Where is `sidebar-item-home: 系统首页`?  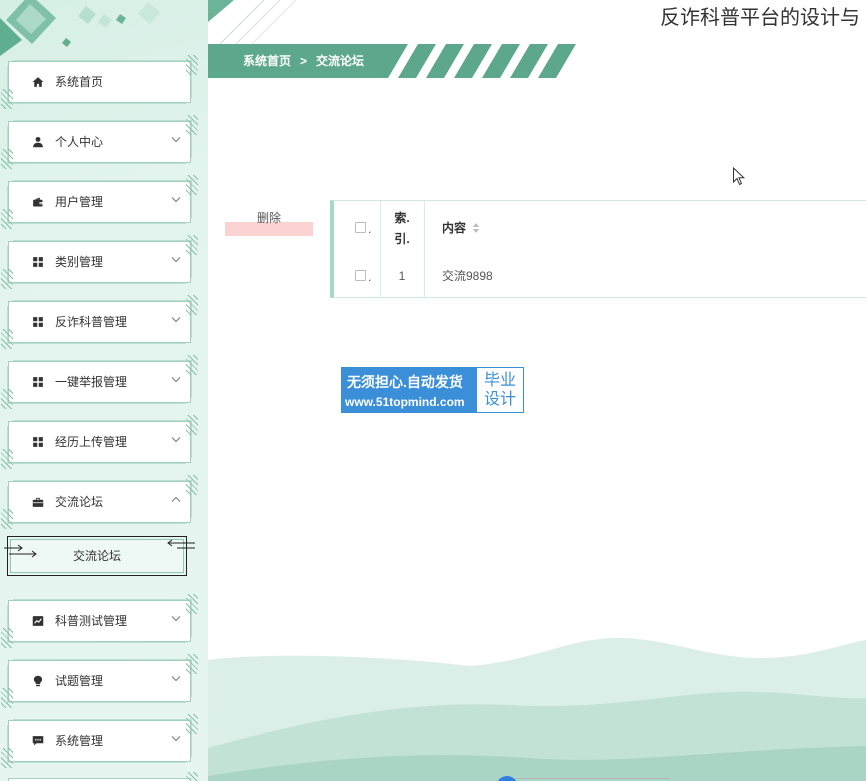 sidebar-item-home: 系统首页 is located at coordinates (99, 82).